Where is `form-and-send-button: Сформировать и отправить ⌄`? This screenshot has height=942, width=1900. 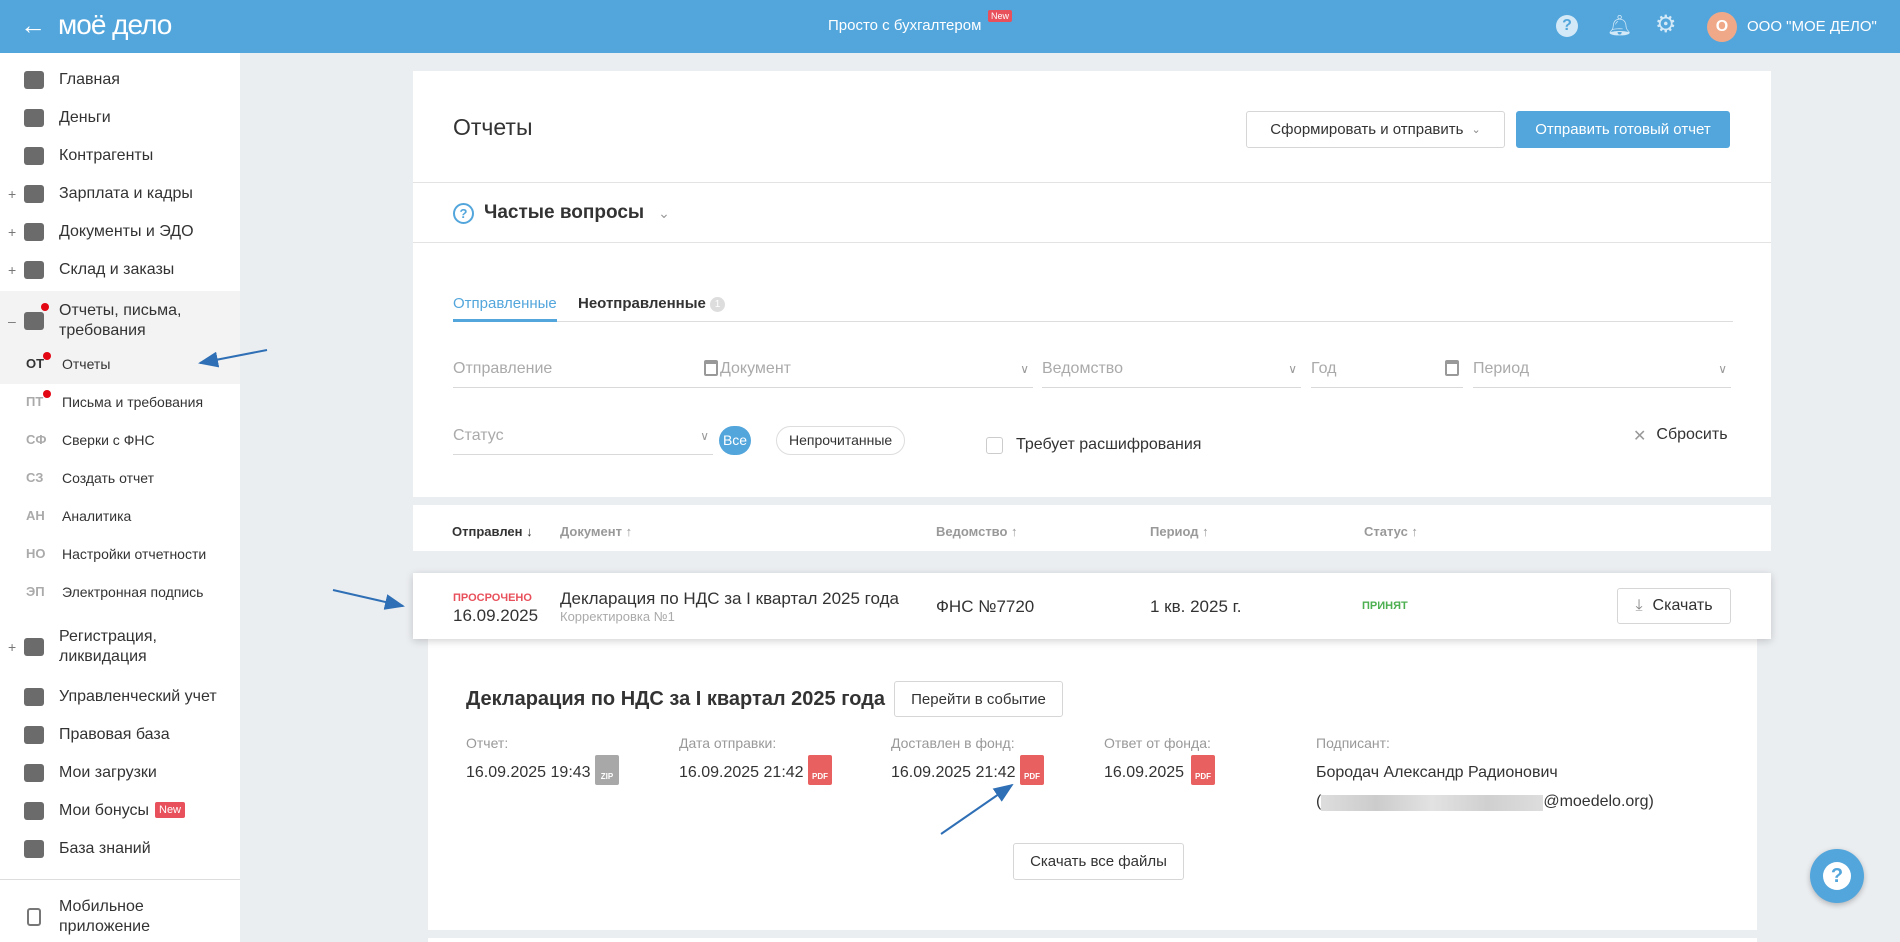
form-and-send-button: Сформировать и отправить ⌄ is located at coordinates (1375, 129).